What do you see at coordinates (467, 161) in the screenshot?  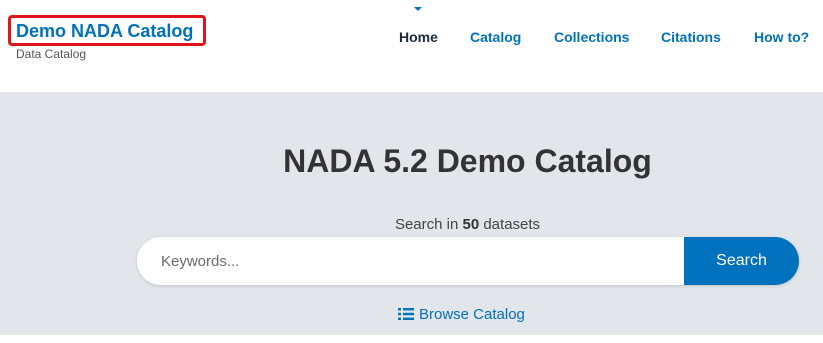 I see `page-title: NADA 5.2 Demo Catalog` at bounding box center [467, 161].